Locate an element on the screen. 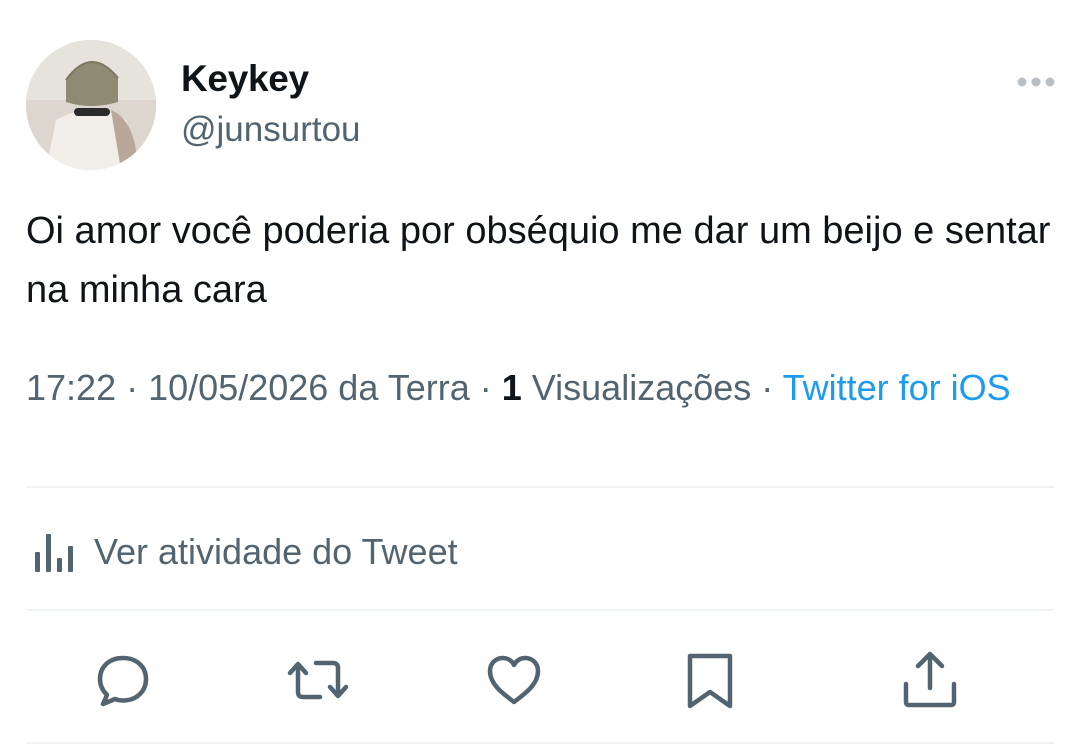 This screenshot has width=1080, height=752. view-tweet-activity-button: Ver atividade do Tweet is located at coordinates (242, 552).